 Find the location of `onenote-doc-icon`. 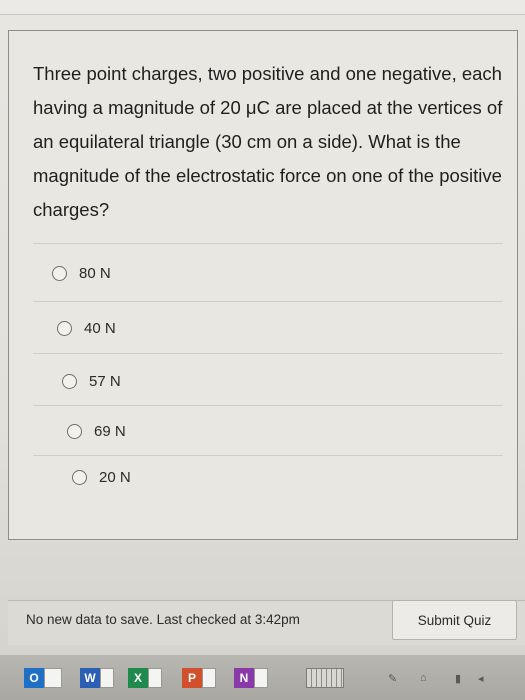

onenote-doc-icon is located at coordinates (261, 678).